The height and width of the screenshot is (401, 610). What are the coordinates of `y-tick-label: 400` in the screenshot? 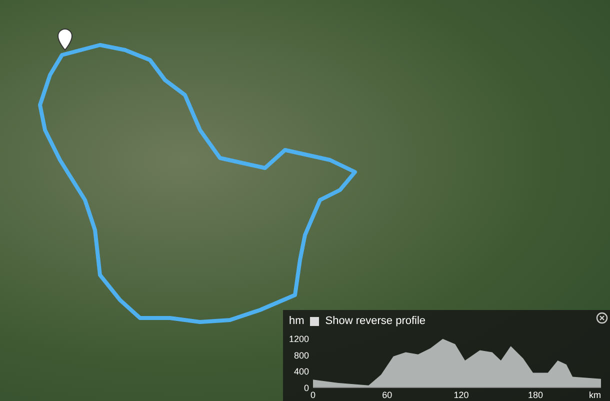 It's located at (301, 371).